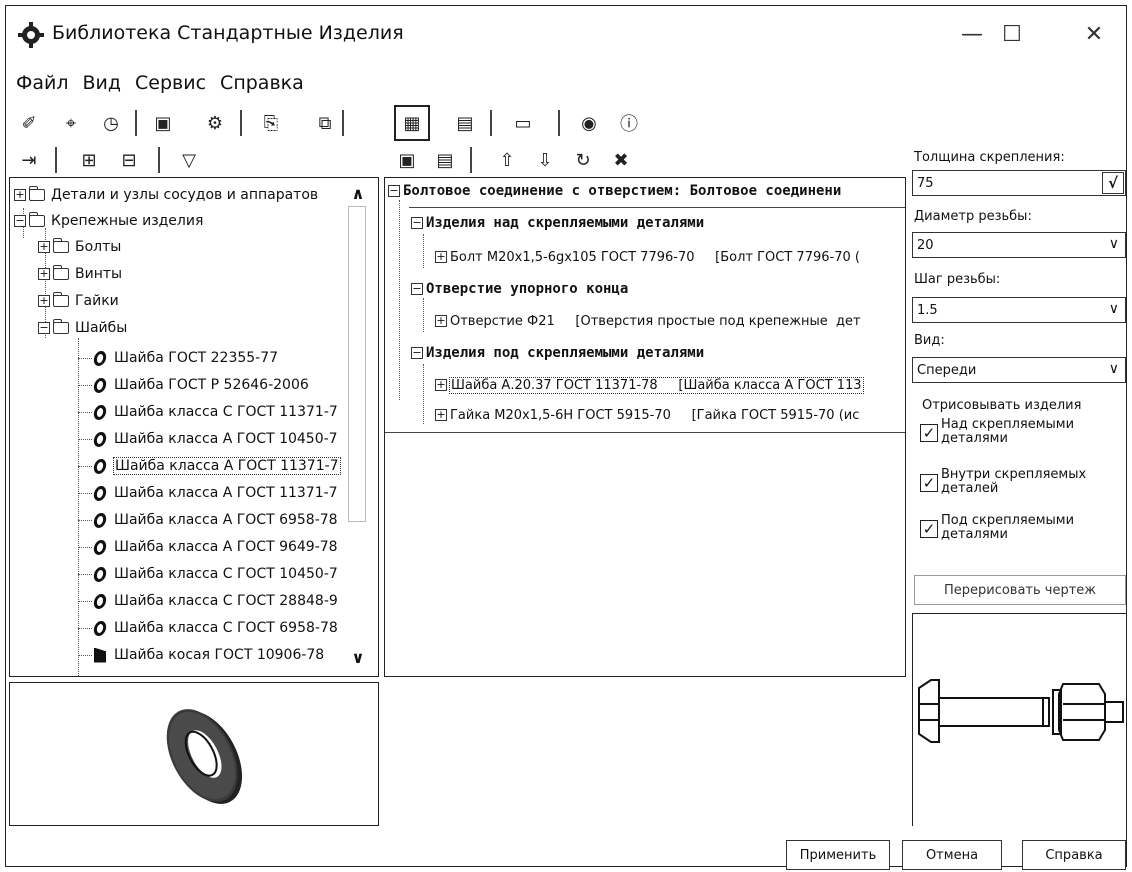 This screenshot has width=1132, height=872. I want to click on tree-item-washer: Шайба класса А ГОСТ 10450-7, so click(208, 439).